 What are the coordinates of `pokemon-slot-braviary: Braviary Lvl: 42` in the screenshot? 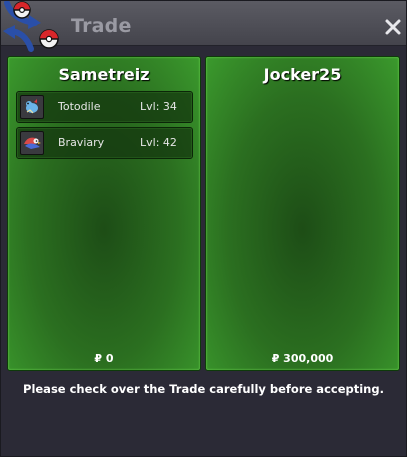 It's located at (104, 143).